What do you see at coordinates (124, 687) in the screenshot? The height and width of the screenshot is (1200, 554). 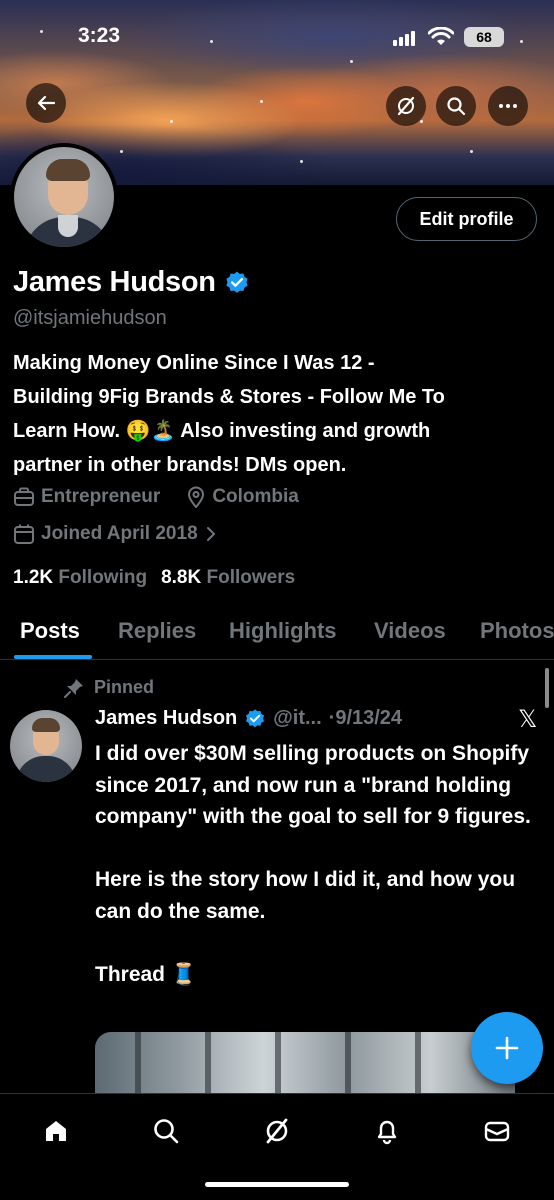 I see `pinned-label: Pinned` at bounding box center [124, 687].